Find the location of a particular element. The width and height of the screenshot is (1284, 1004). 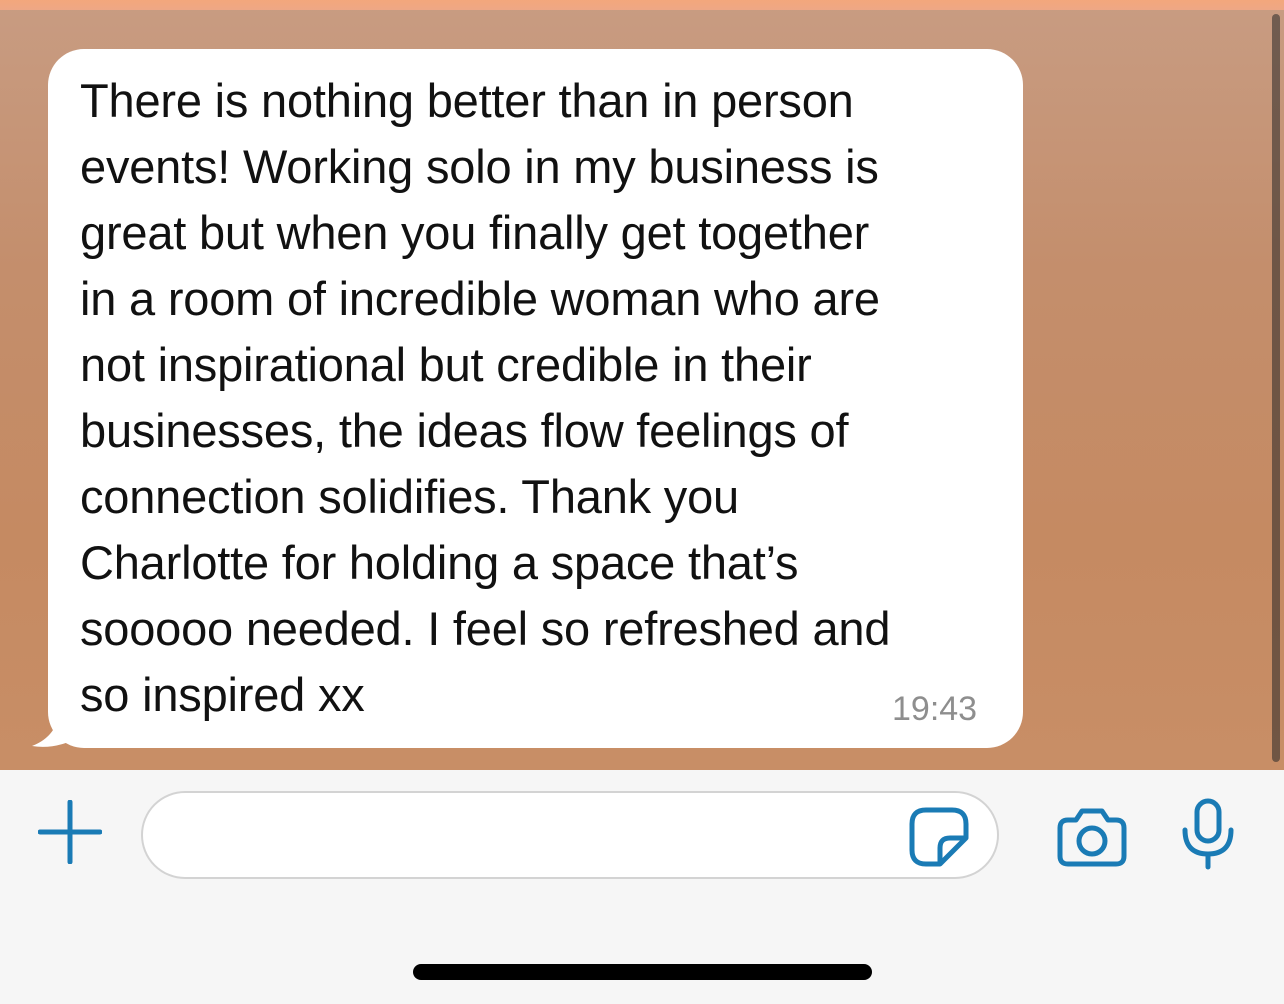

message-input is located at coordinates (570, 835).